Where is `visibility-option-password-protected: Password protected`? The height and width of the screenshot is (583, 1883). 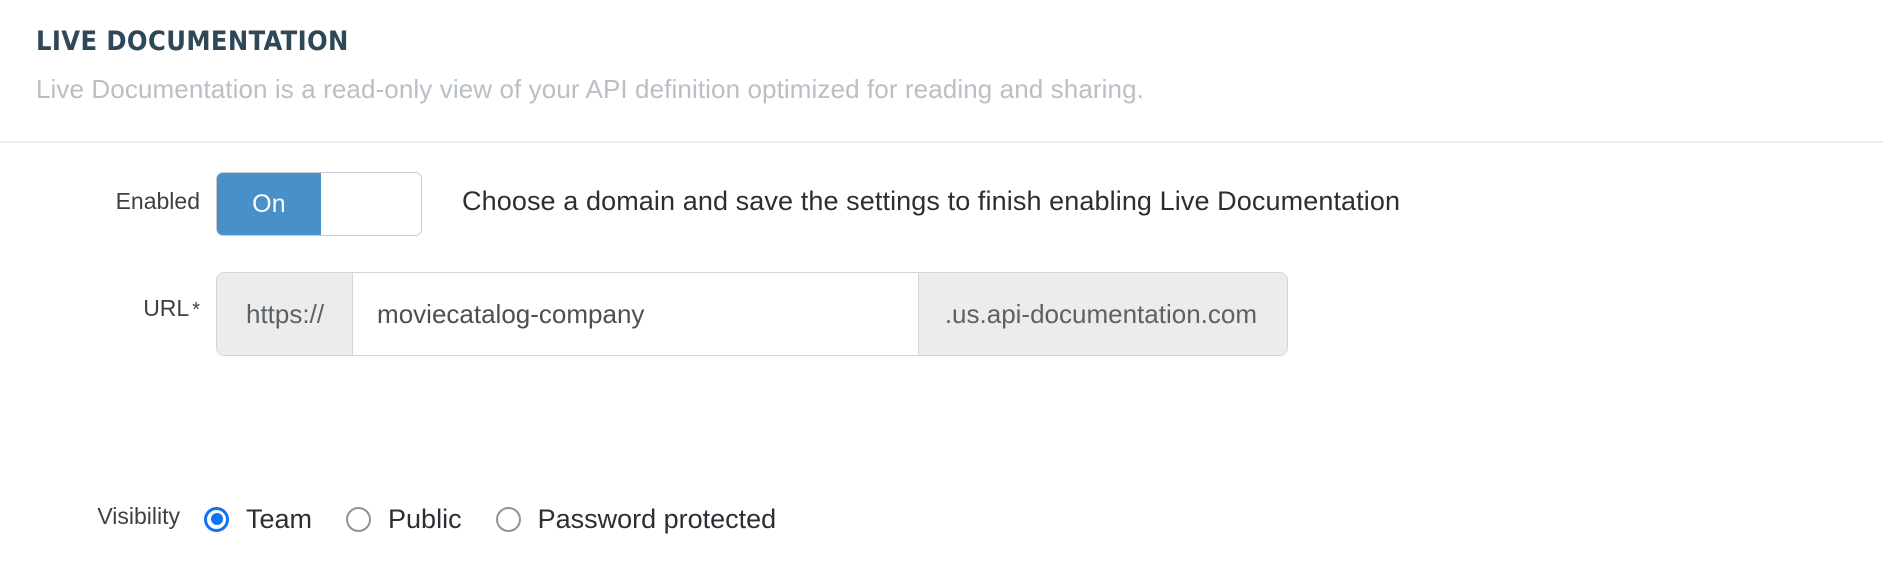 visibility-option-password-protected: Password protected is located at coordinates (636, 519).